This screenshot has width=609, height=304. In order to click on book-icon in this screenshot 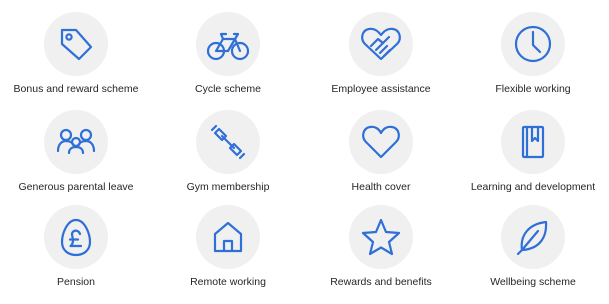, I will do `click(533, 142)`.